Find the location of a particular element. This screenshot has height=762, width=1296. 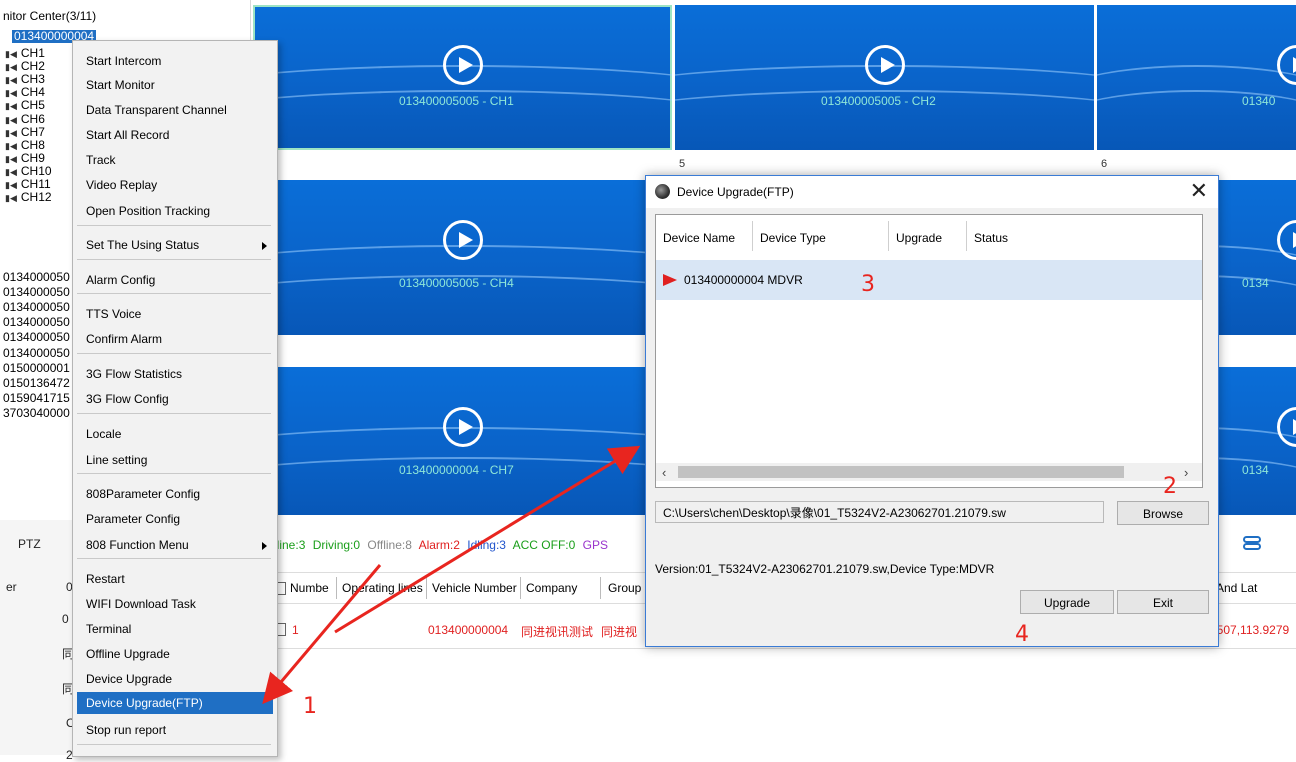

upgrade-button: Upgrade is located at coordinates (1067, 602).